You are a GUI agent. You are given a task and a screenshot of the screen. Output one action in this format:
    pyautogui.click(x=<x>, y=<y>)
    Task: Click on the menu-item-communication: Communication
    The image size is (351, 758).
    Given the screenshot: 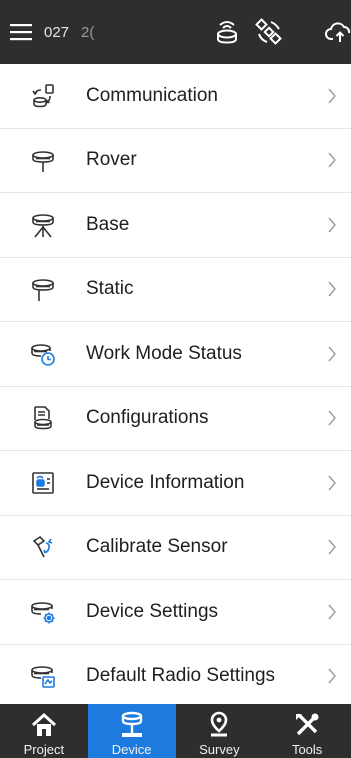 What is the action you would take?
    pyautogui.click(x=175, y=96)
    